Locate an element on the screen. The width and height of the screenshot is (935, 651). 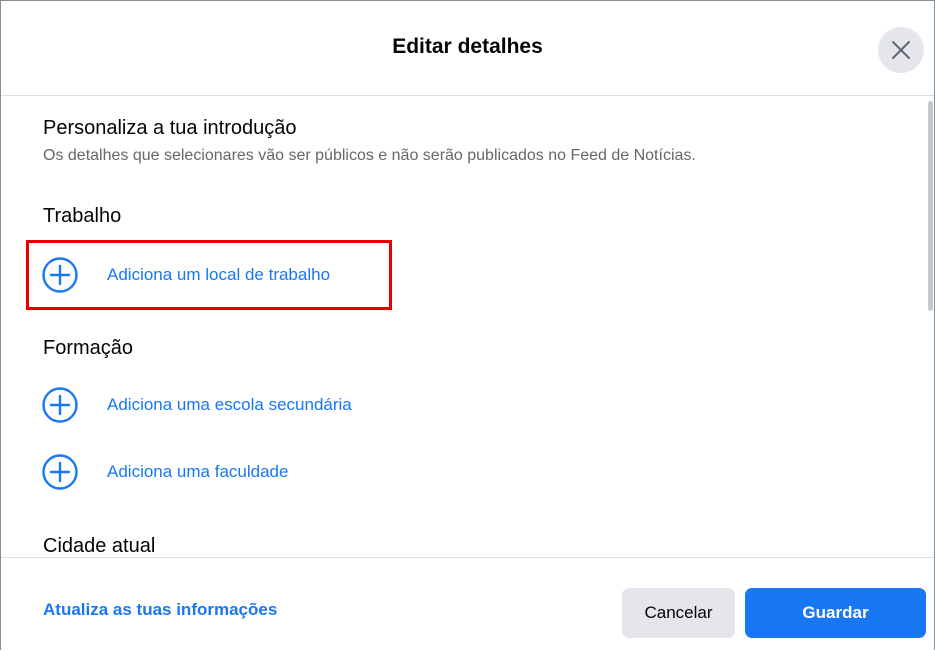
close-button is located at coordinates (901, 50).